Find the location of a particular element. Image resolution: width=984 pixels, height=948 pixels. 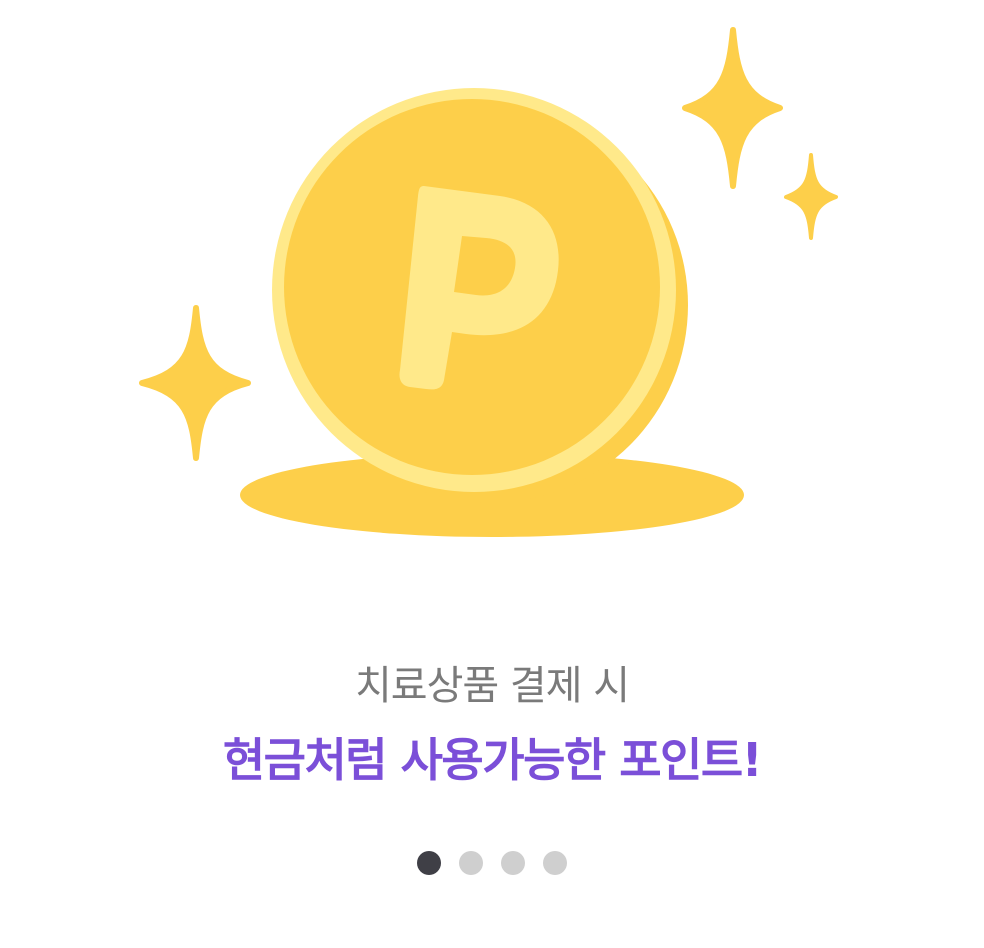

sparkle-top-right-icon is located at coordinates (732, 108).